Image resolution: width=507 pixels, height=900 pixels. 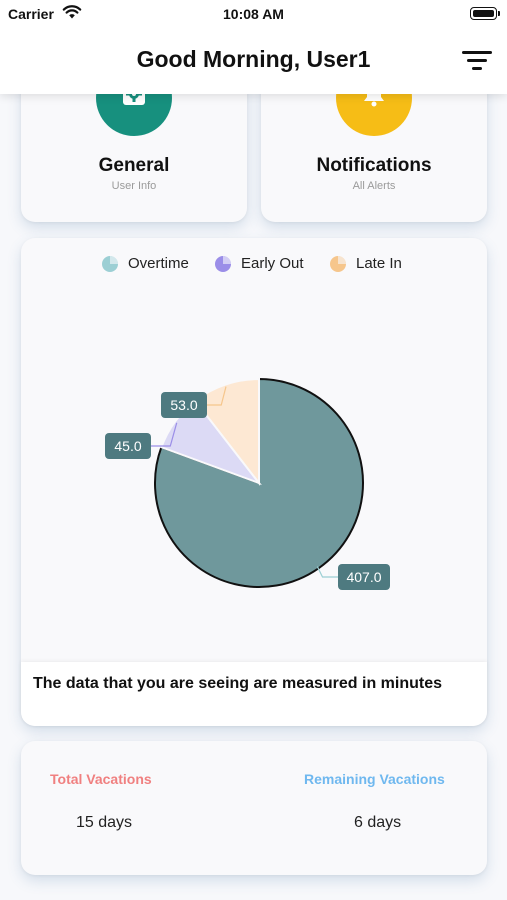 I want to click on chart-legend: Overtime Early Out Late In, so click(x=254, y=264).